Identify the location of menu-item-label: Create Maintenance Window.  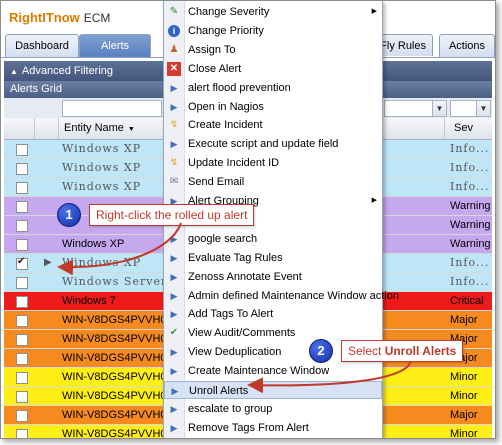
(259, 371).